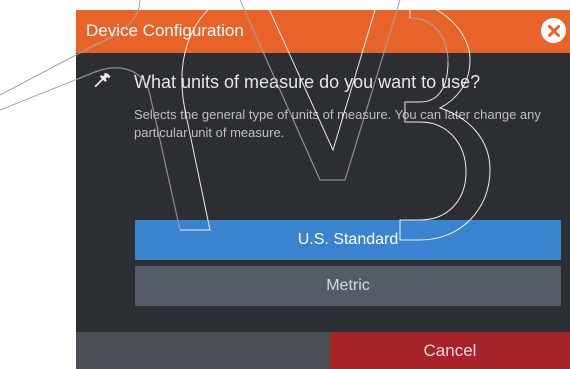 Image resolution: width=570 pixels, height=369 pixels. I want to click on title-bar: Device Configuration, so click(323, 31).